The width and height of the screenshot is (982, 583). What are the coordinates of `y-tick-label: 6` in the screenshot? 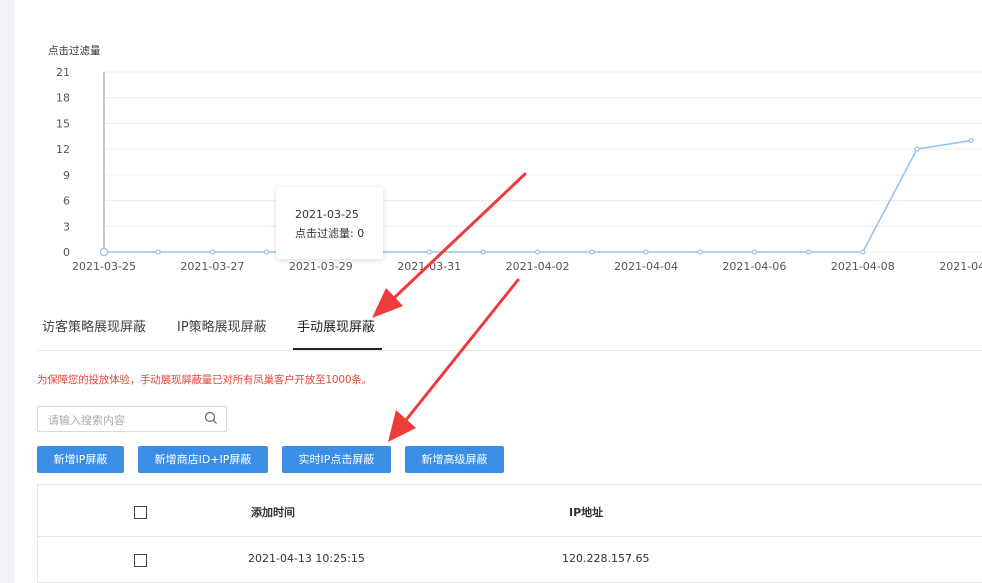 It's located at (66, 201).